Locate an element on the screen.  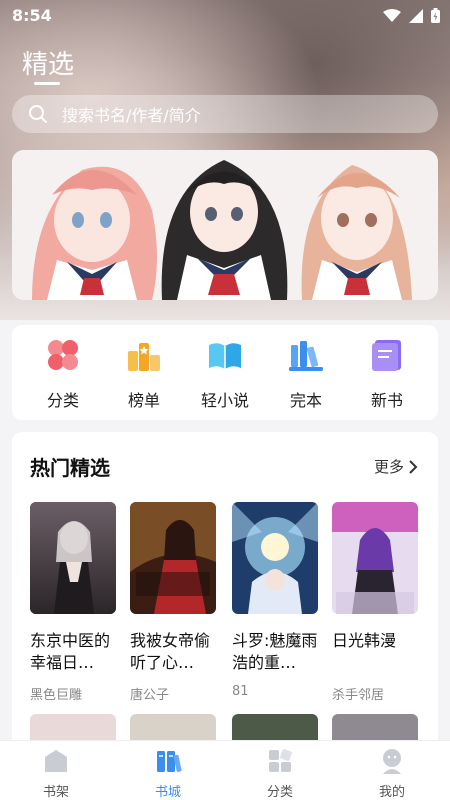
tab-bookshelf: 书架 is located at coordinates (56, 773).